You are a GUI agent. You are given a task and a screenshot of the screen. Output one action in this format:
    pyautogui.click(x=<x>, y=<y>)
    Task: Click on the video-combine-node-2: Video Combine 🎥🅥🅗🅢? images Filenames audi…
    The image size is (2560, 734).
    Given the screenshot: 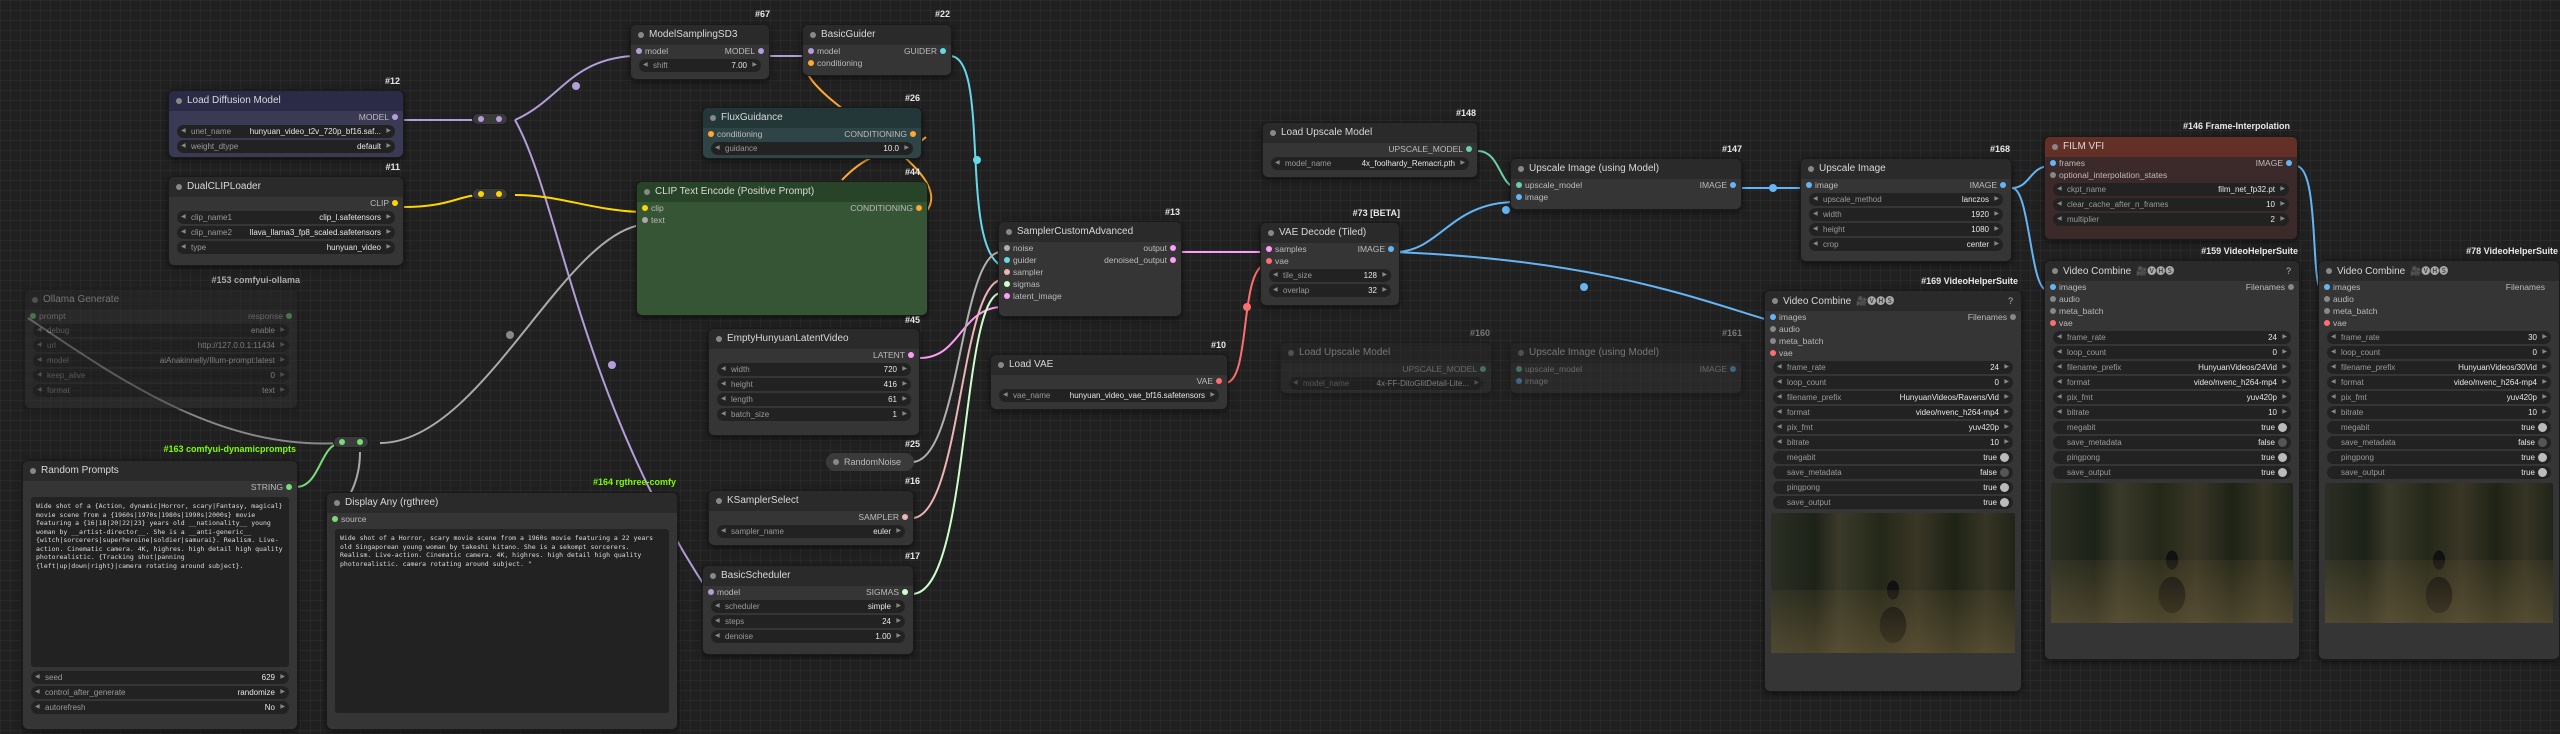 What is the action you would take?
    pyautogui.click(x=2172, y=460)
    